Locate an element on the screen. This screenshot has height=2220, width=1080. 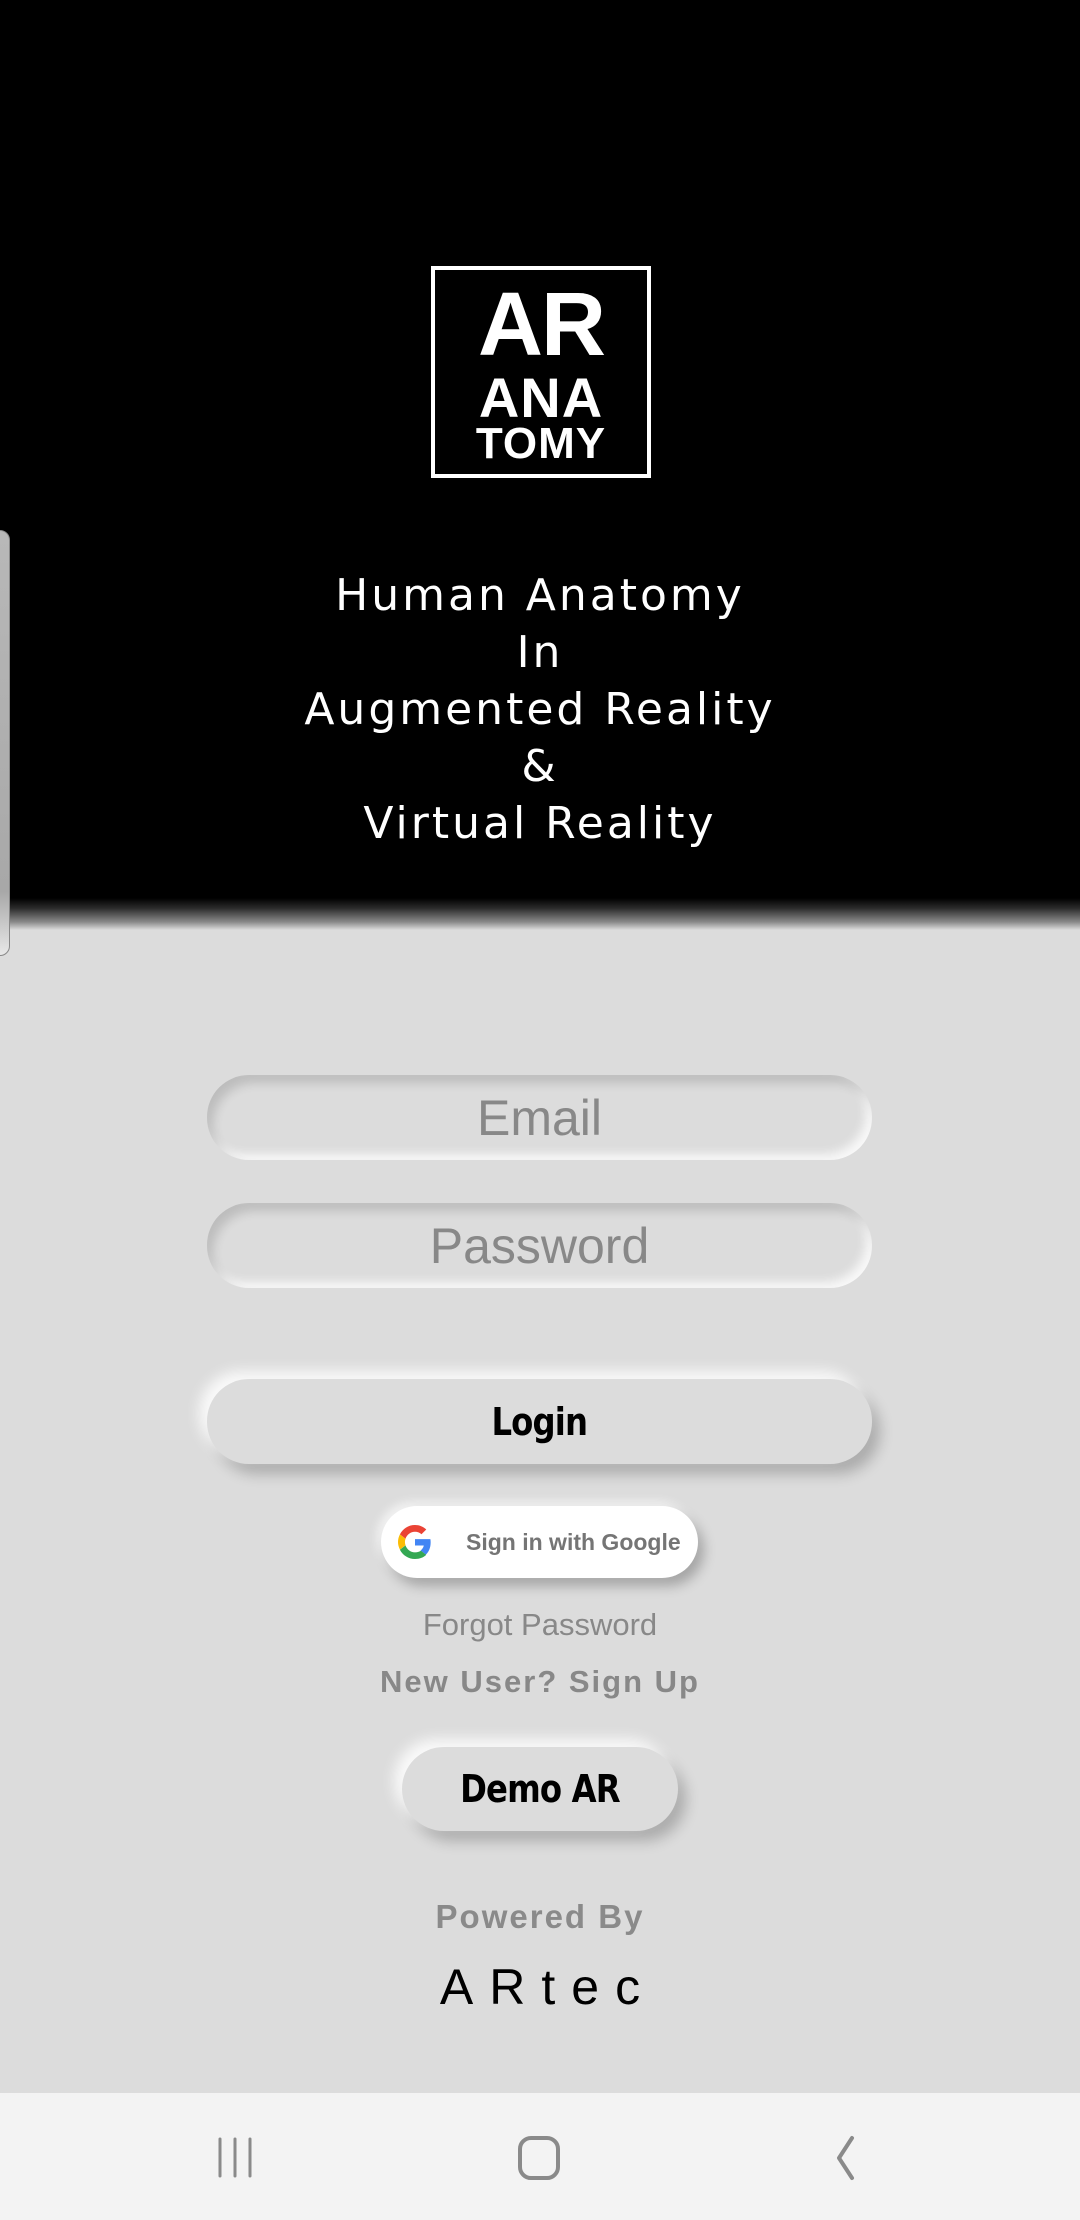
home-icon is located at coordinates (539, 2158).